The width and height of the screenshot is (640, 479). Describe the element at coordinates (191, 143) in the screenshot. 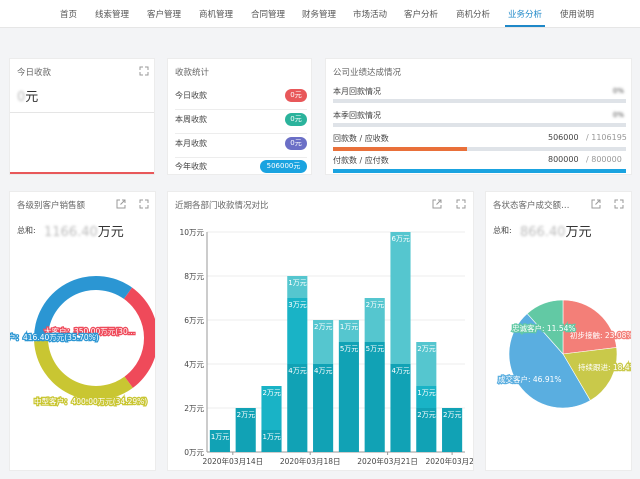

I see `stat-label-month: 本月收款` at that location.